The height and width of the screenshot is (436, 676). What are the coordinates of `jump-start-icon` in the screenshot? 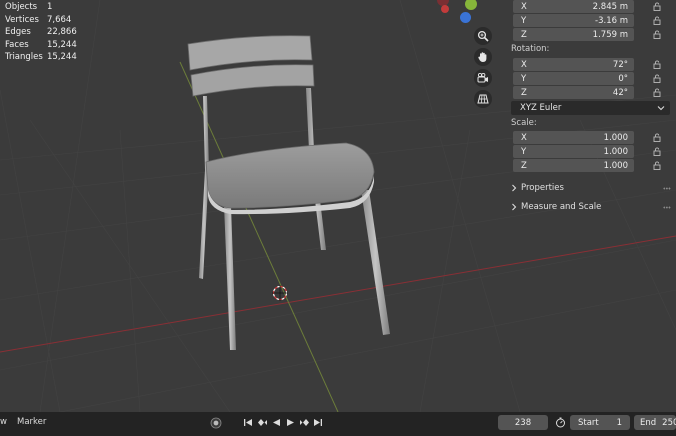 It's located at (248, 422).